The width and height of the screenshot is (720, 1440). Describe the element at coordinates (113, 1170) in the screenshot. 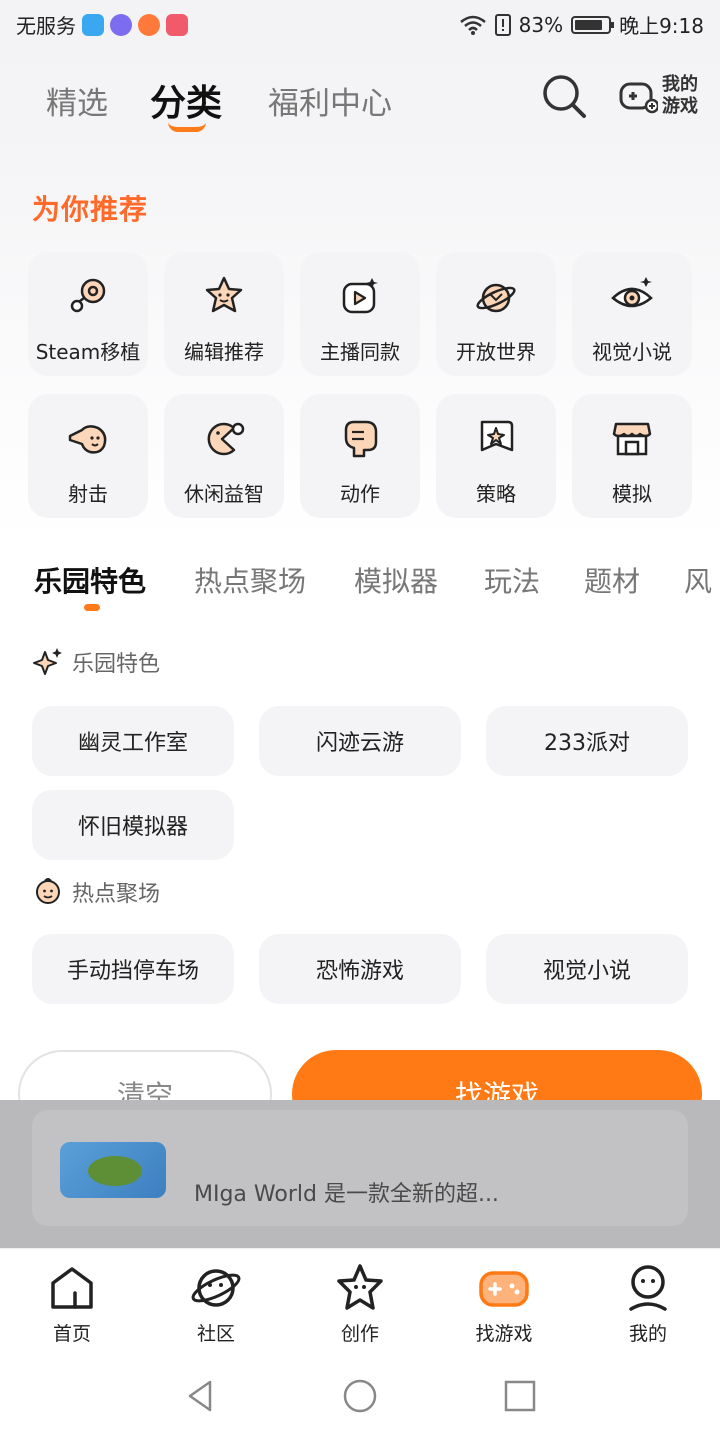

I see `game-thumbnail` at that location.